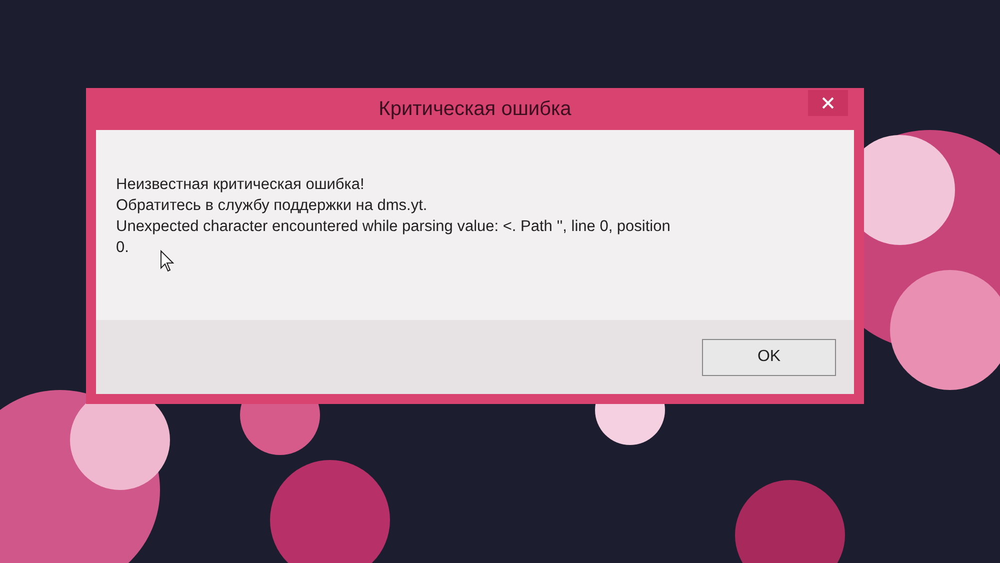  Describe the element at coordinates (272, 206) in the screenshot. I see `message-text: Обратитесь в службу поддержки на dms.yt.` at that location.